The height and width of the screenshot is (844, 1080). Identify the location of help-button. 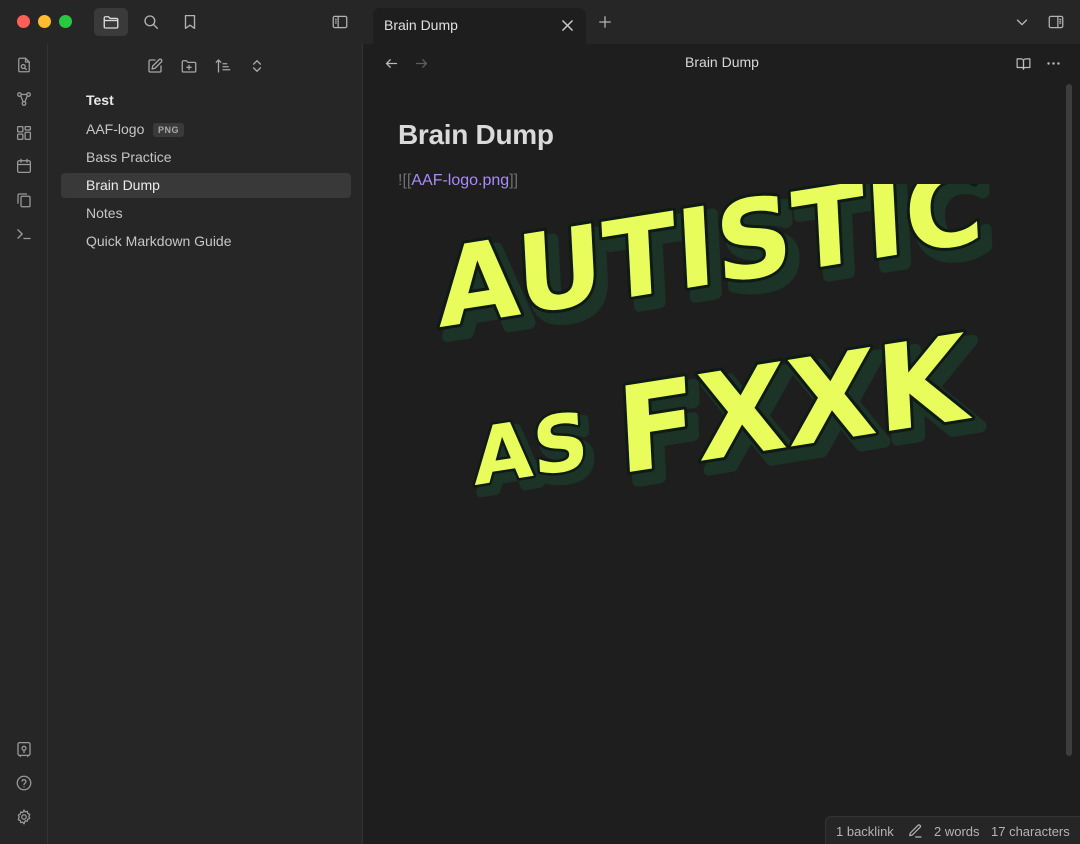
(24, 783).